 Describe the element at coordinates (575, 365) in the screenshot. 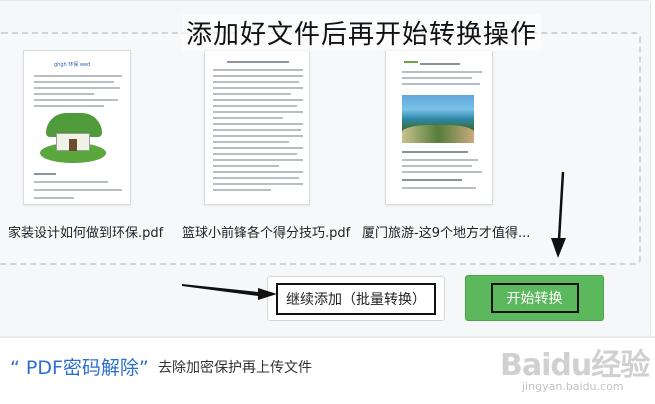

I see `watermark-logo: Baidu经验` at that location.